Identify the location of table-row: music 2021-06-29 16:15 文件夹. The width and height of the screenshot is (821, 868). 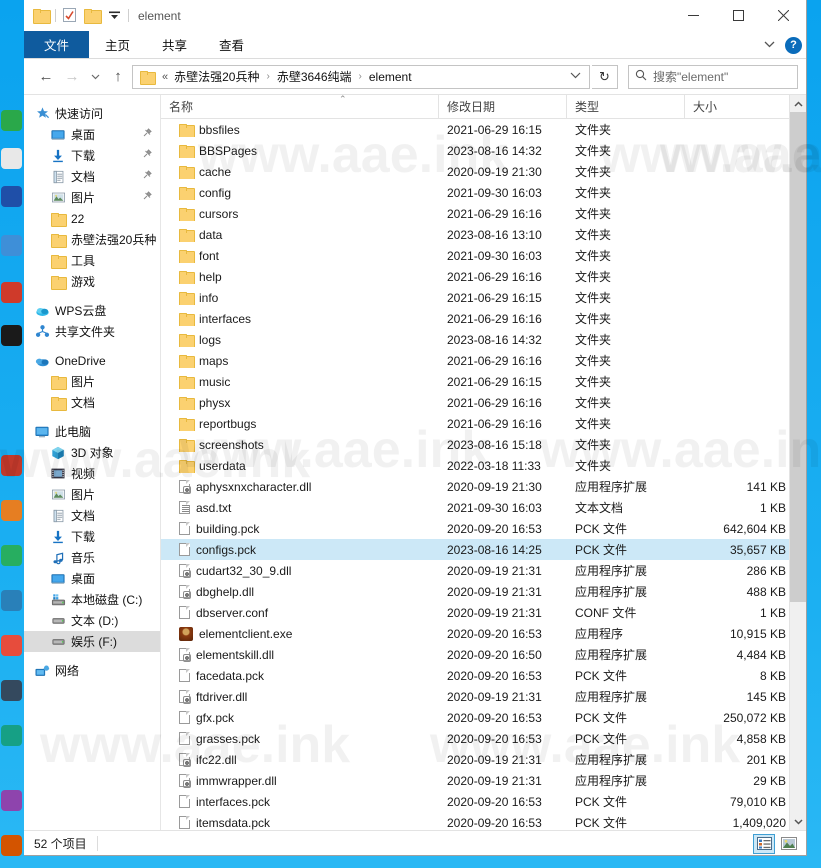
(483, 381).